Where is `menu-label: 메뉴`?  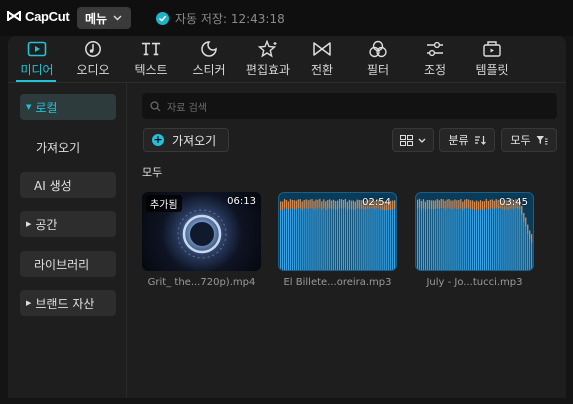
menu-label: 메뉴 is located at coordinates (96, 18).